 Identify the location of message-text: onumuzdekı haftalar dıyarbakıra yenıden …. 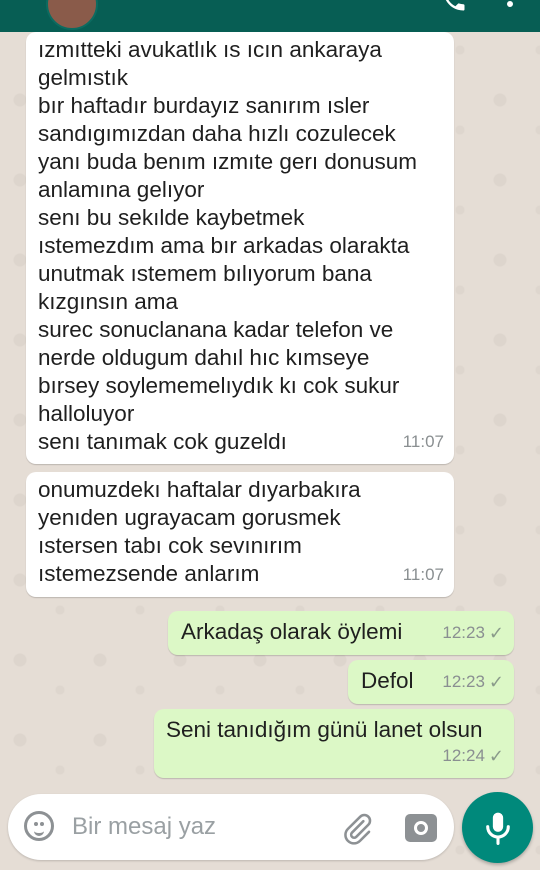
(199, 531).